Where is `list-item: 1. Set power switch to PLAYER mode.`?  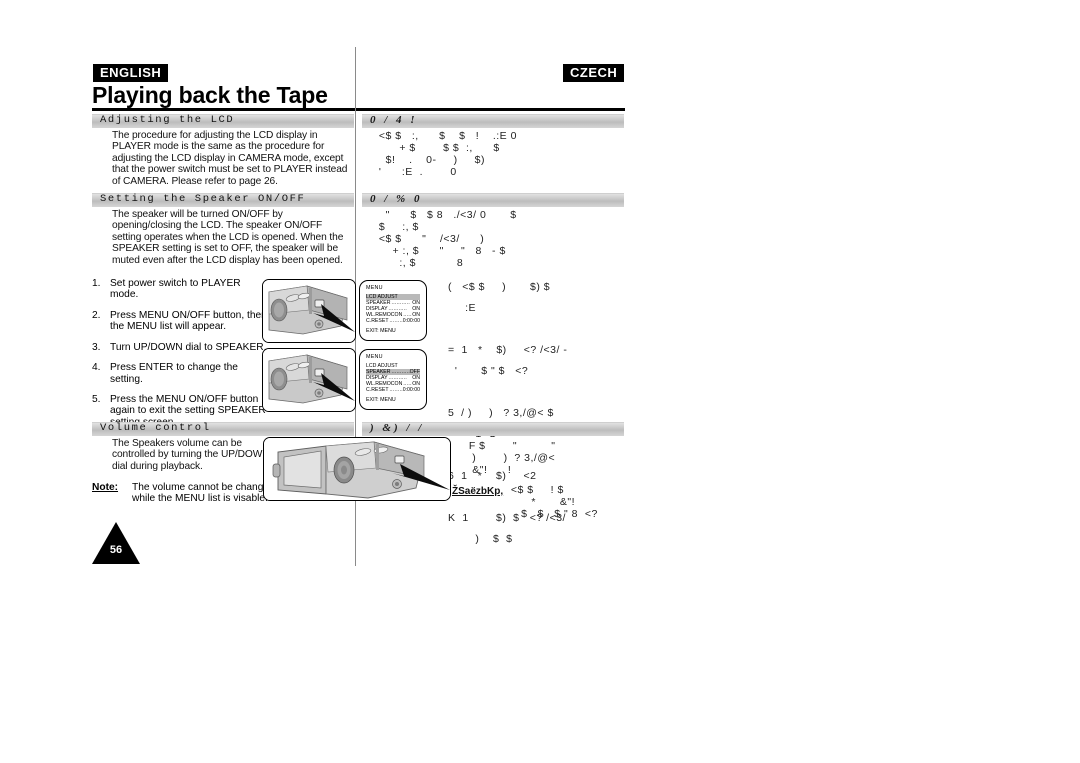
list-item: 1. Set power switch to PLAYER mode. is located at coordinates (179, 289).